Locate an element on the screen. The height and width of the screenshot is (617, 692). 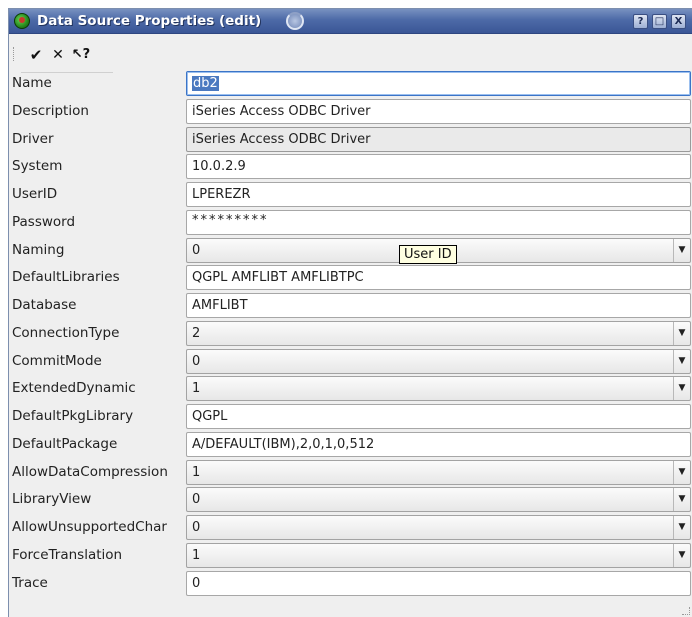
field-label-userid: UserID is located at coordinates (35, 194).